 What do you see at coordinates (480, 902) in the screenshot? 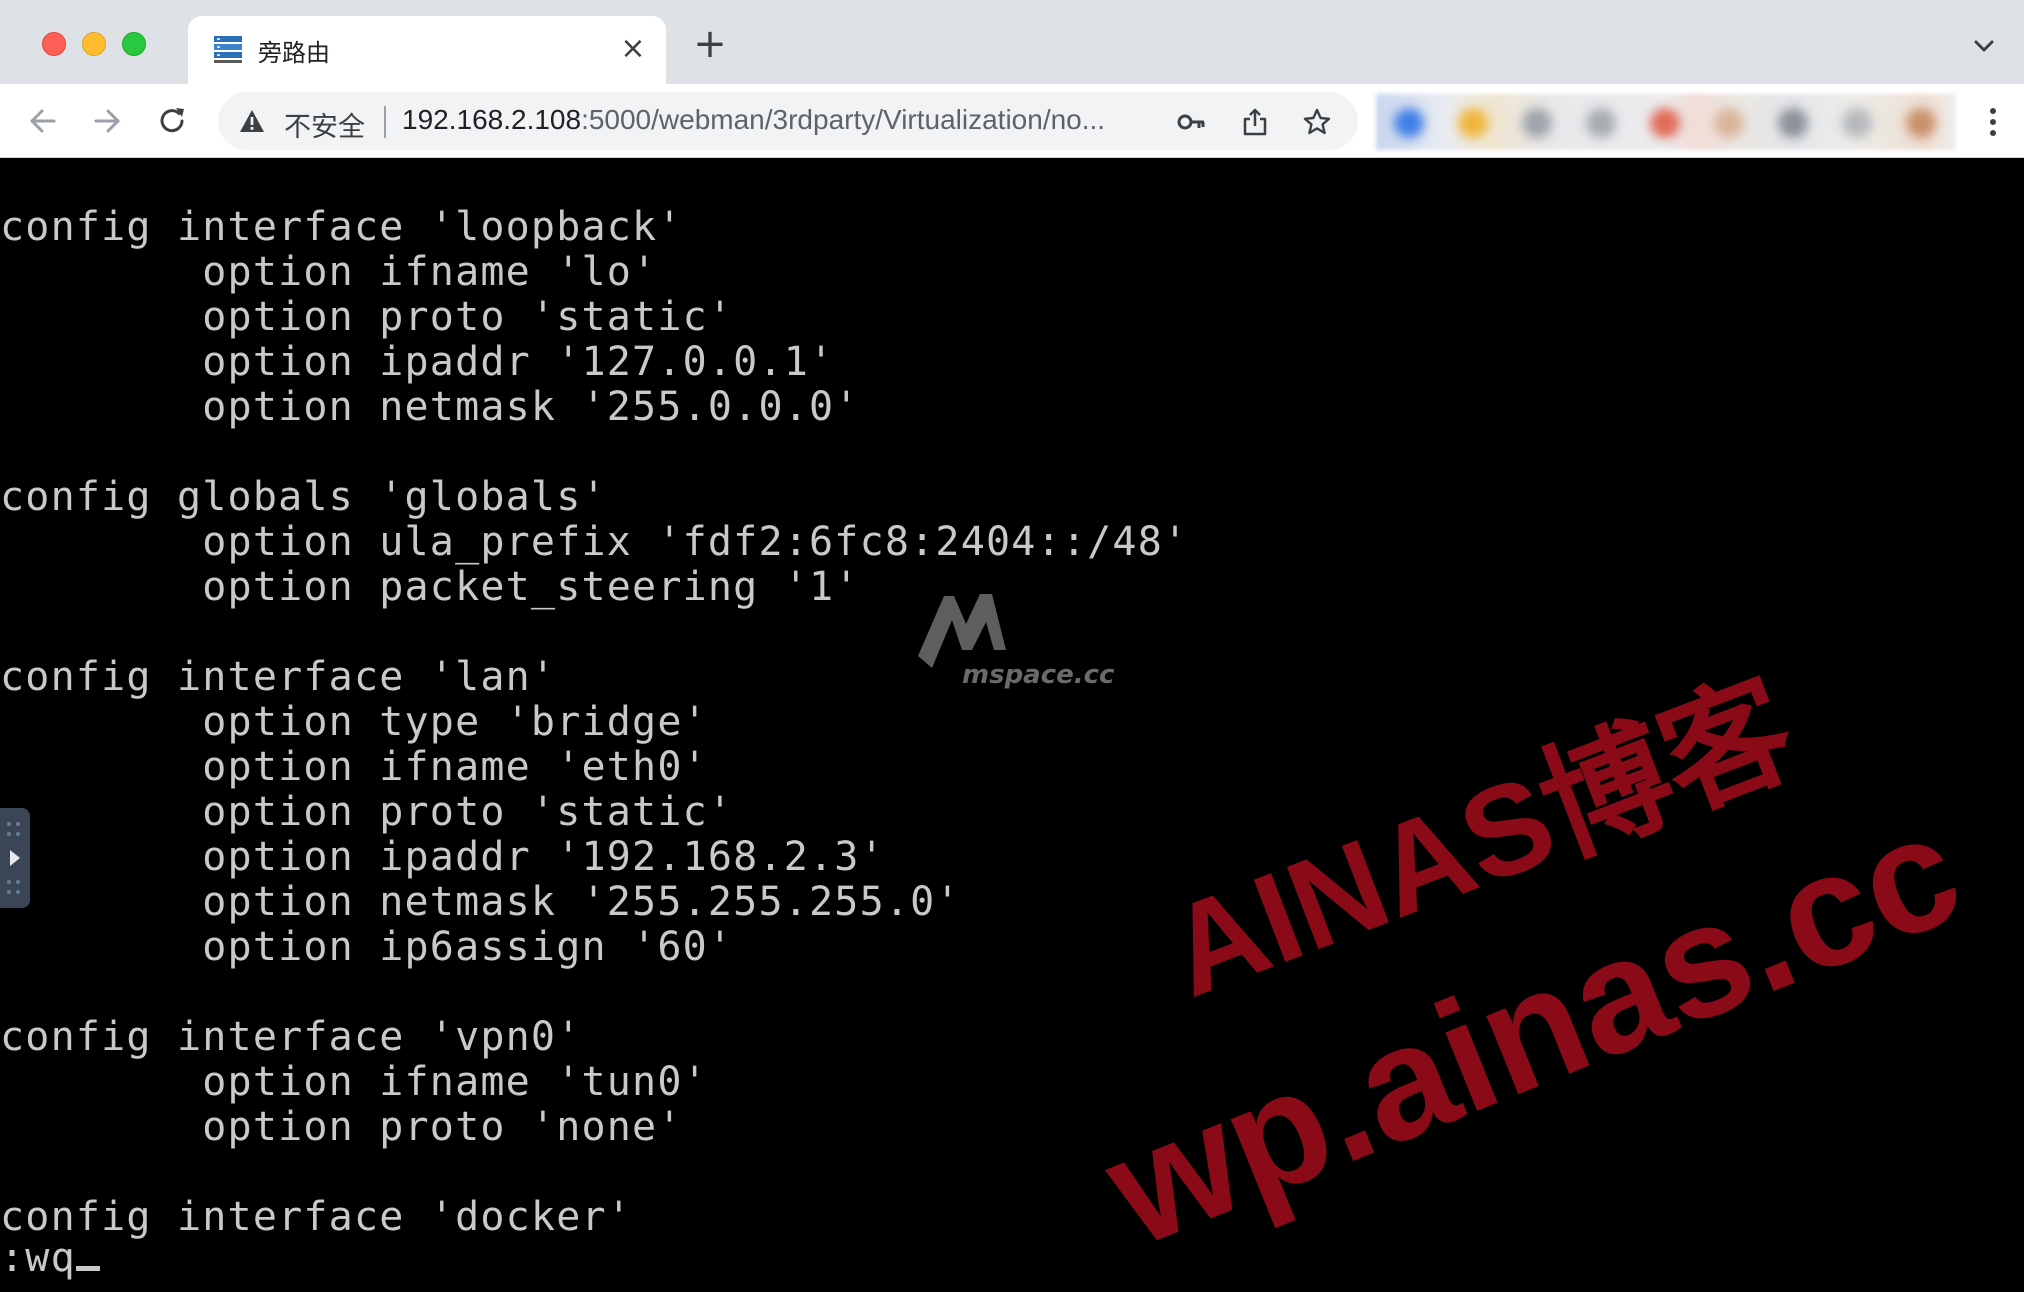
I see `terminal-line: option netmask '255.255.255.0'` at bounding box center [480, 902].